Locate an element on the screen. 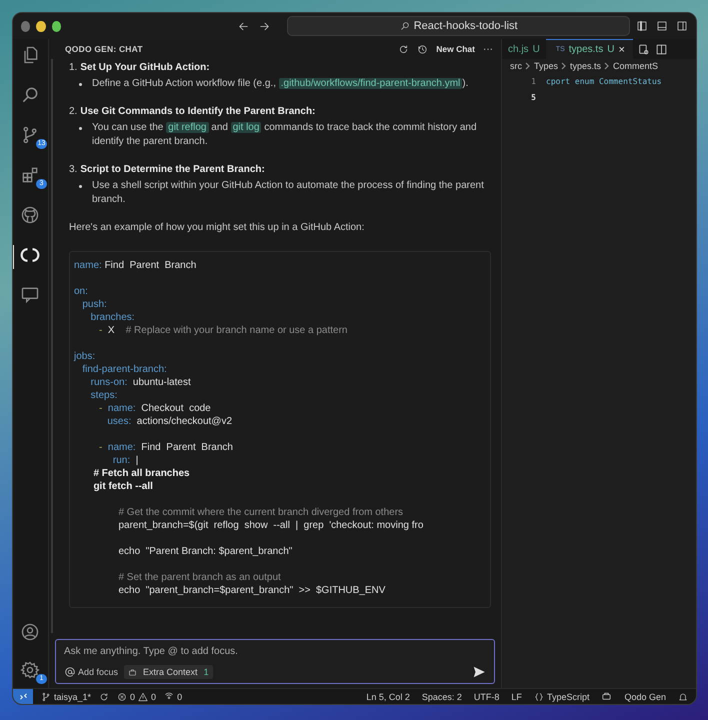 Image resolution: width=708 pixels, height=720 pixels. code-line: echo "parent_branch=$parent_branch" >> $GITHUB_ENV is located at coordinates (251, 590).